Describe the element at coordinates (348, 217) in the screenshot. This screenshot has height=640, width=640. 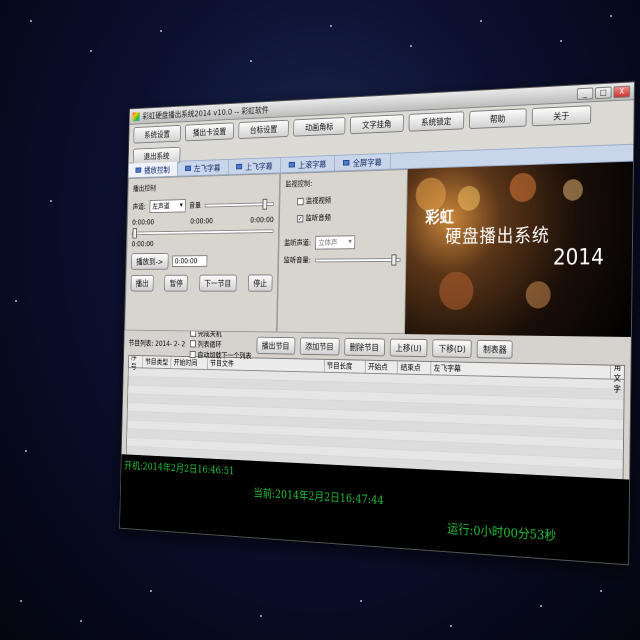
I see `monitor-audio-checkbox: ✓ 监听音频` at that location.